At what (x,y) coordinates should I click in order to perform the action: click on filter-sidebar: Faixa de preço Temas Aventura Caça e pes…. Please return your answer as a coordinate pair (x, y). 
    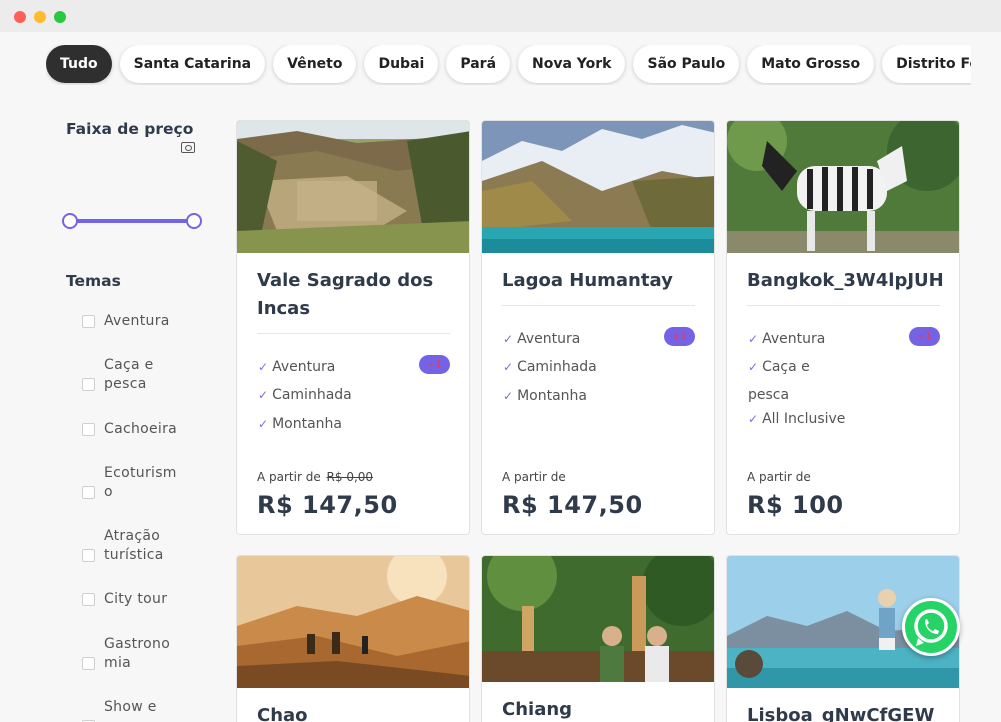
    Looking at the image, I should click on (134, 421).